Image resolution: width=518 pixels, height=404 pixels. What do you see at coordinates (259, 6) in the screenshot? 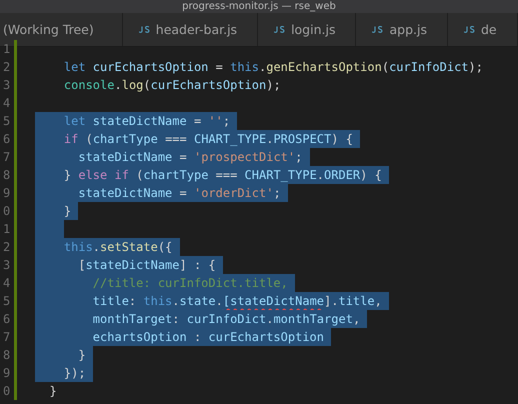
I see `window-title: progress-monitor.js — rse_web` at bounding box center [259, 6].